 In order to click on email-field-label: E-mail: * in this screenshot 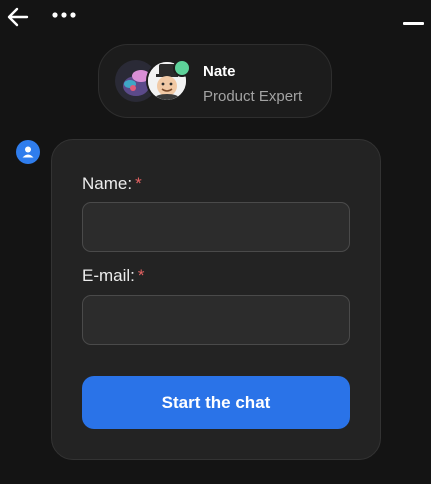, I will do `click(113, 276)`.